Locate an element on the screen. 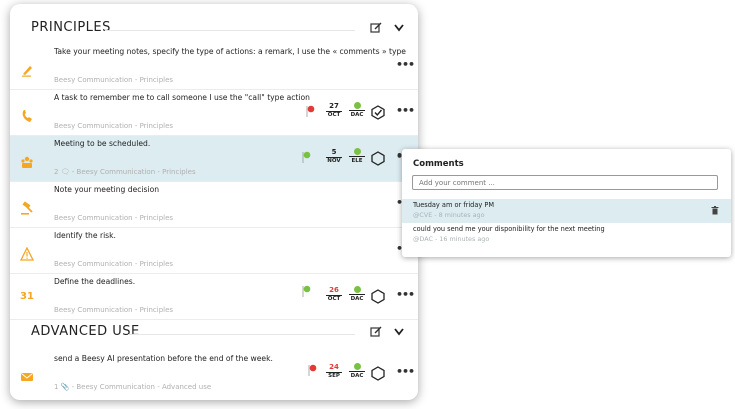 This screenshot has width=735, height=409. meeting-icon is located at coordinates (27, 162).